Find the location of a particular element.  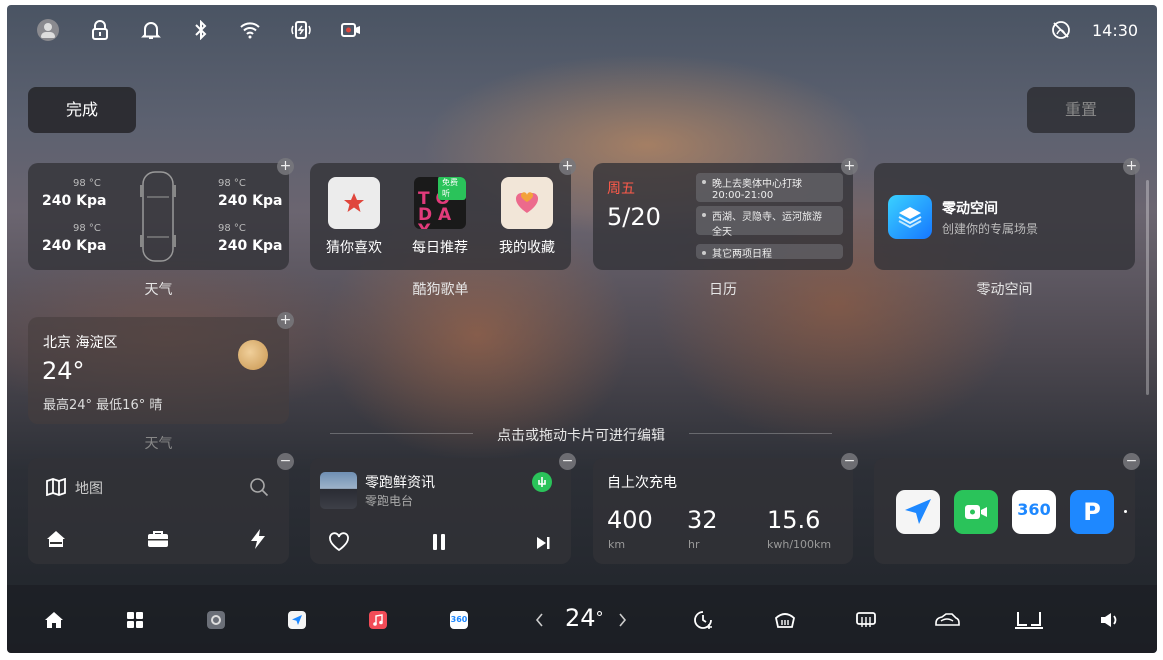

clock: 14:30 is located at coordinates (1115, 30).